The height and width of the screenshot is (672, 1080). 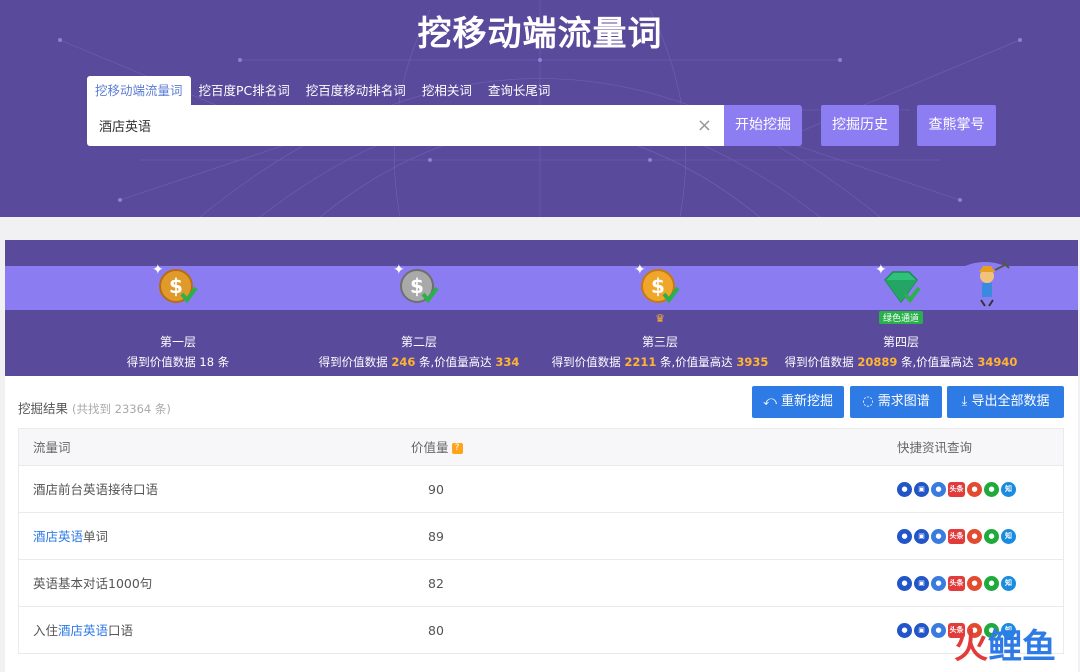 I want to click on graph-icon: ◌, so click(x=868, y=401).